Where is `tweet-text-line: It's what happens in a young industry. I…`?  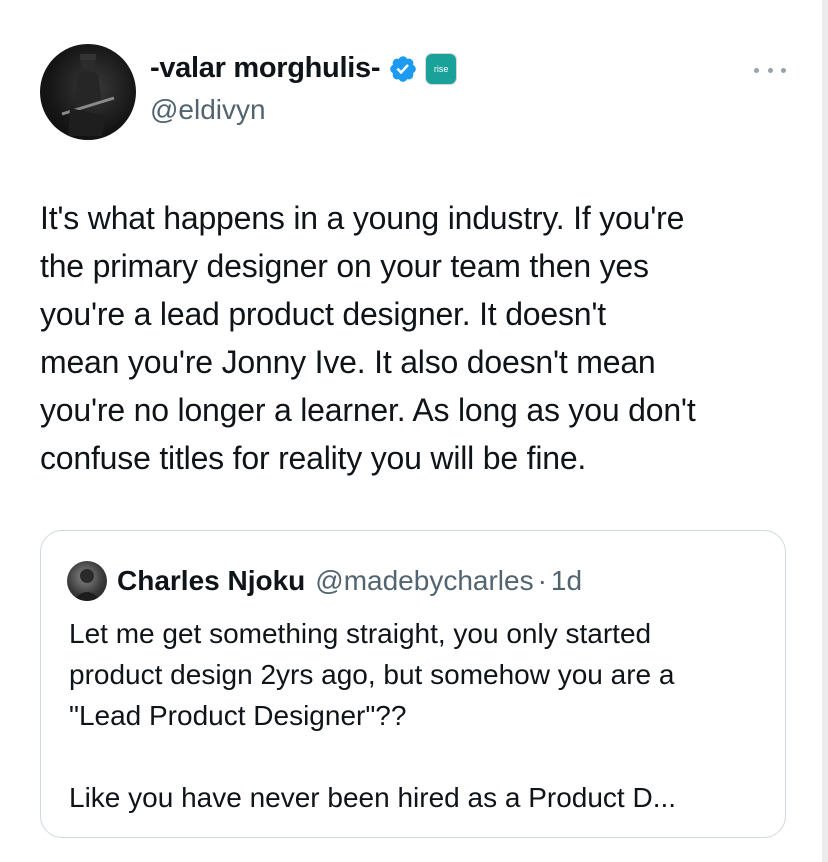 tweet-text-line: It's what happens in a young industry. I… is located at coordinates (362, 218).